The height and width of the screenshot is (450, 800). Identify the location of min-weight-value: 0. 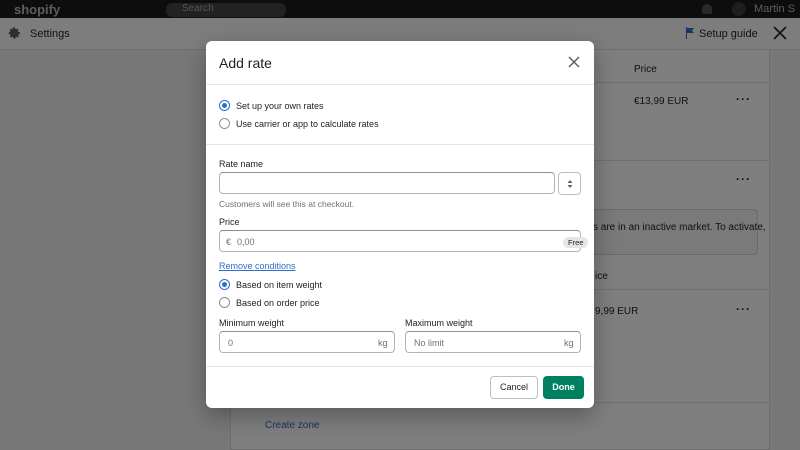
(231, 343).